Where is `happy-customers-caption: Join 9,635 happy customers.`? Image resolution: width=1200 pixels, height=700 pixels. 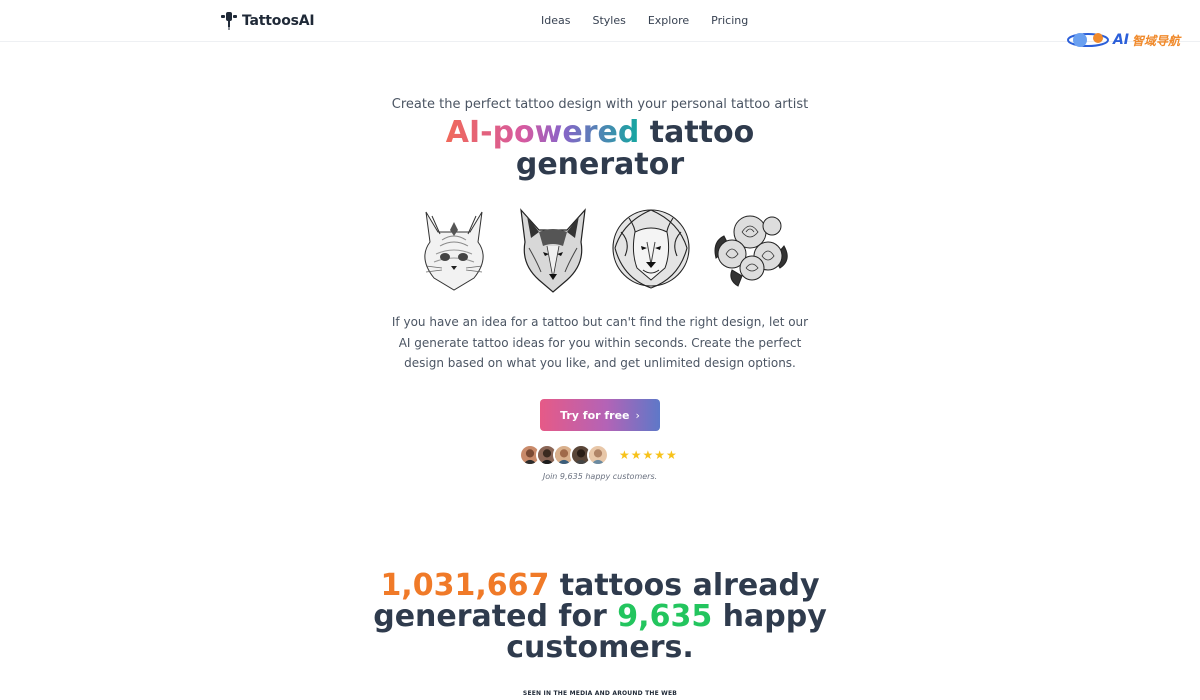
happy-customers-caption: Join 9,635 happy customers. is located at coordinates (600, 476).